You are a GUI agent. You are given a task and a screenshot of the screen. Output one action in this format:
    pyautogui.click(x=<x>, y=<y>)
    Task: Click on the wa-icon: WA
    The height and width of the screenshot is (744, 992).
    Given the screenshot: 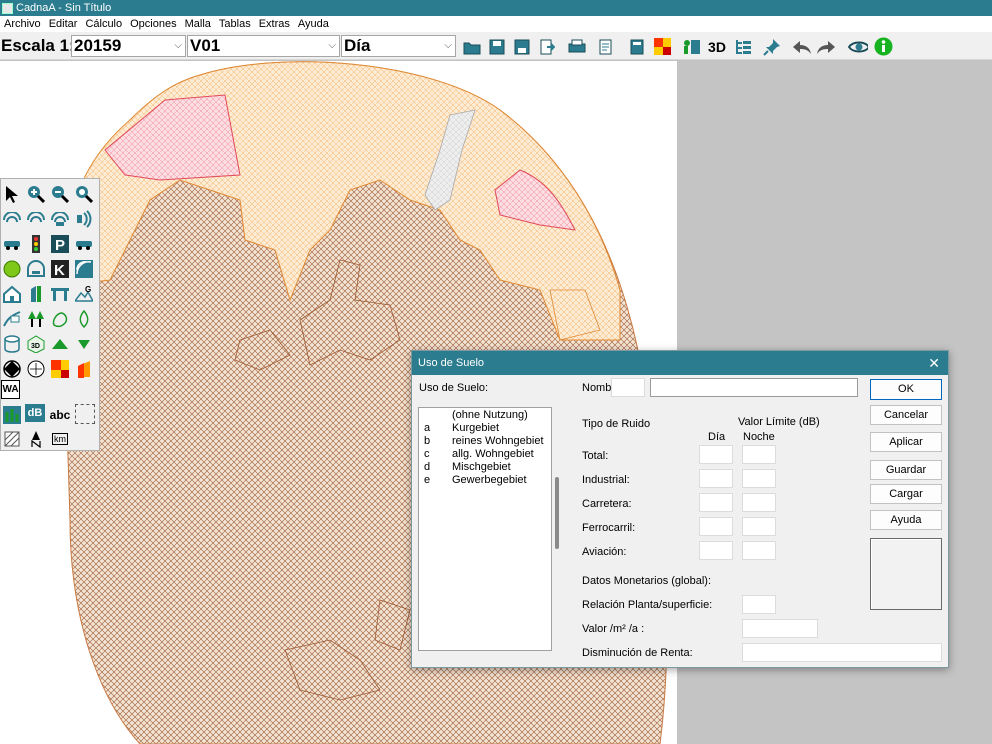 What is the action you would take?
    pyautogui.click(x=10, y=389)
    